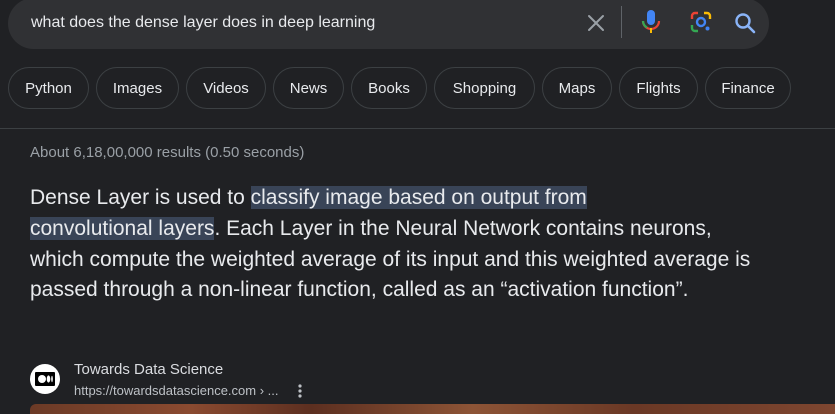  I want to click on close-icon, so click(596, 23).